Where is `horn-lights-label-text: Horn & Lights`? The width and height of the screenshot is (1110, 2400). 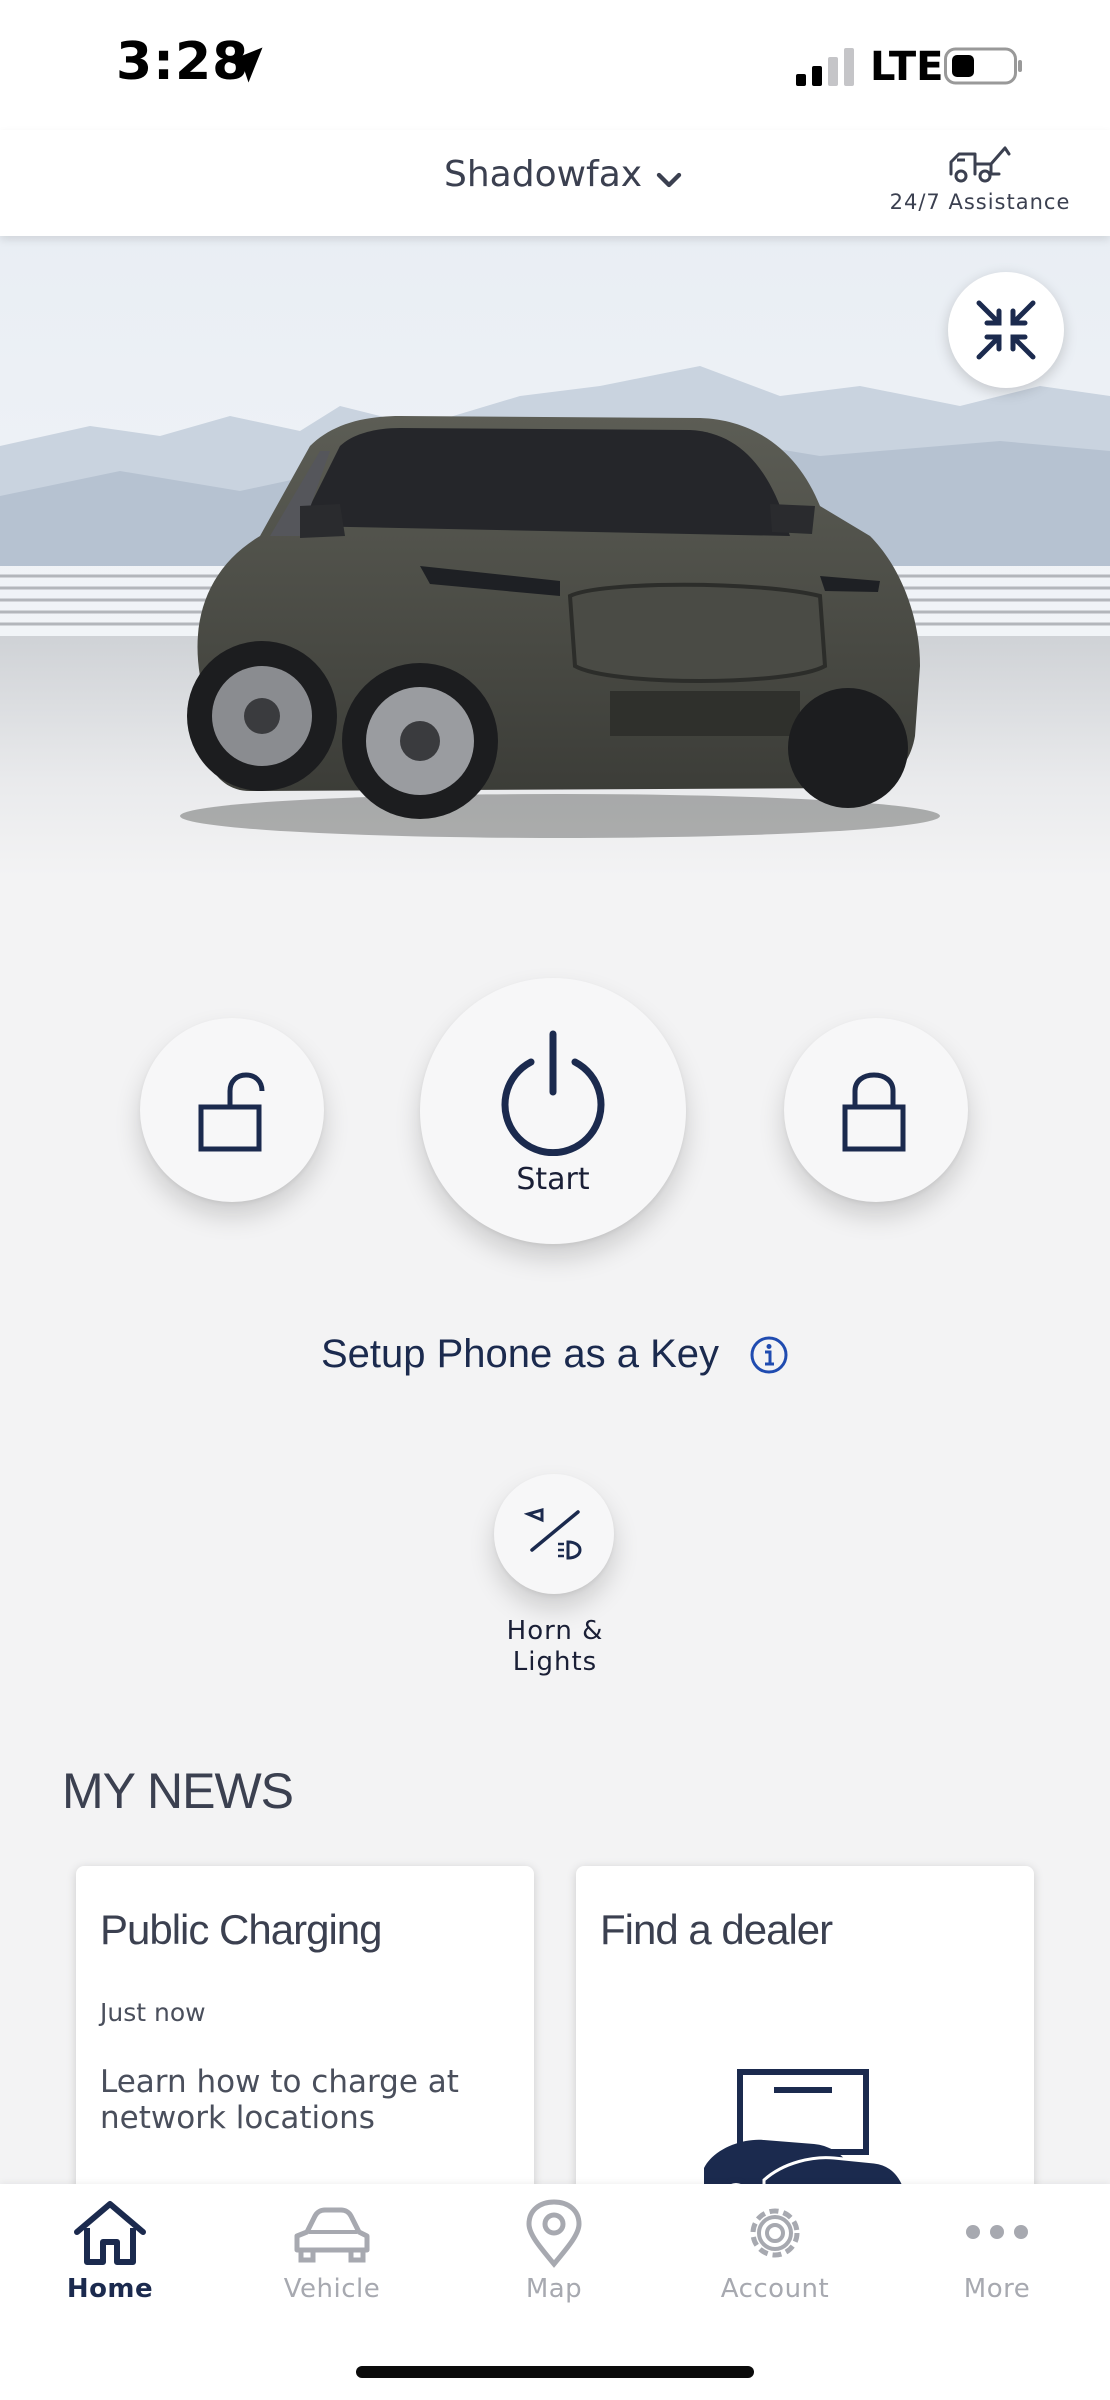
horn-lights-label-text: Horn & Lights is located at coordinates (555, 1646).